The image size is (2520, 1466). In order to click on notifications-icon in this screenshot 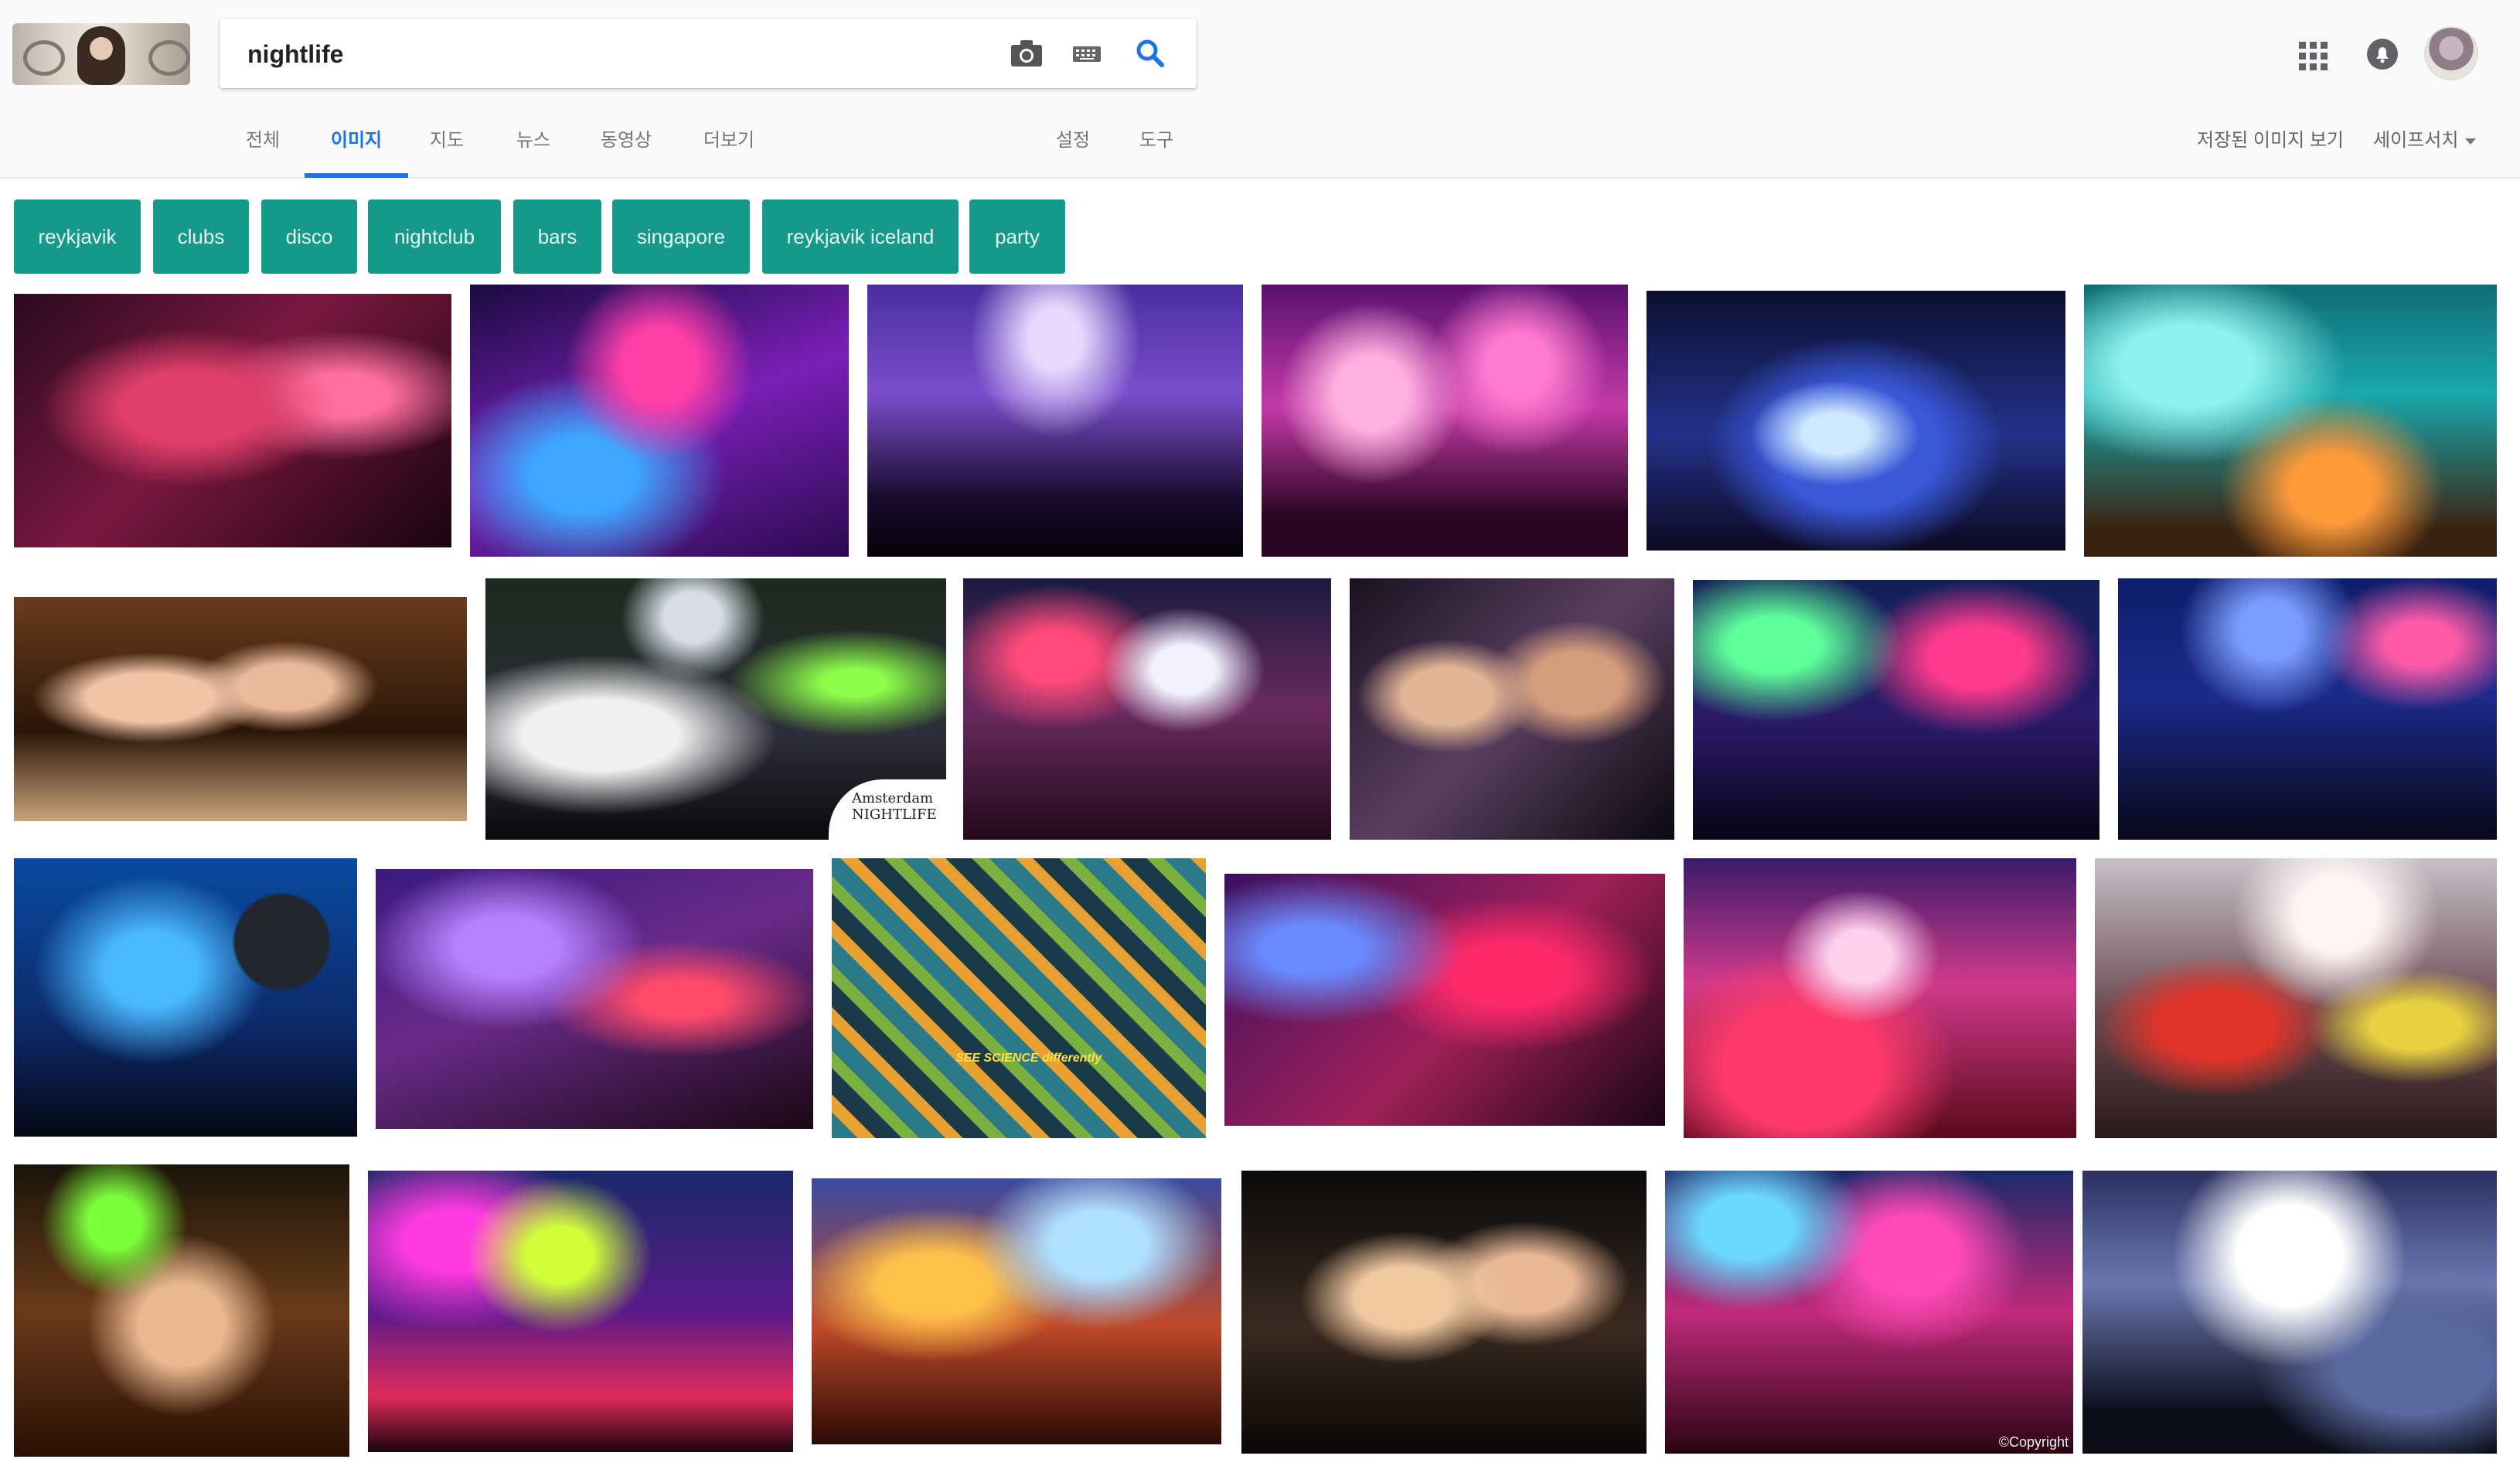, I will do `click(2382, 54)`.